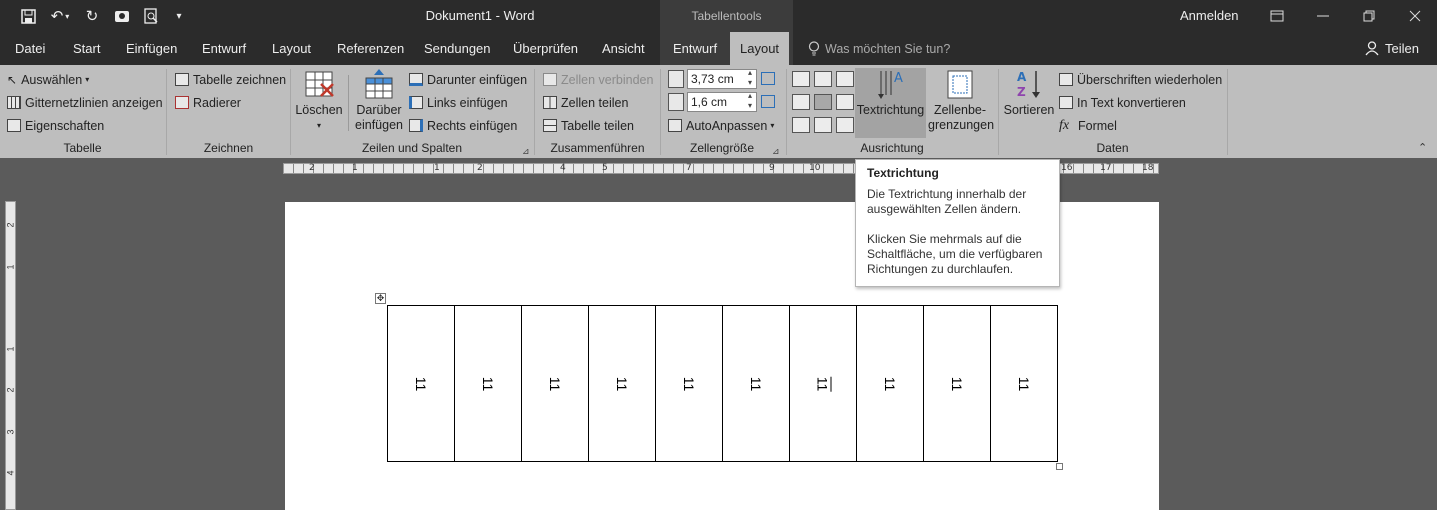 The height and width of the screenshot is (510, 1437). Describe the element at coordinates (823, 102) in the screenshot. I see `align-center-icon` at that location.